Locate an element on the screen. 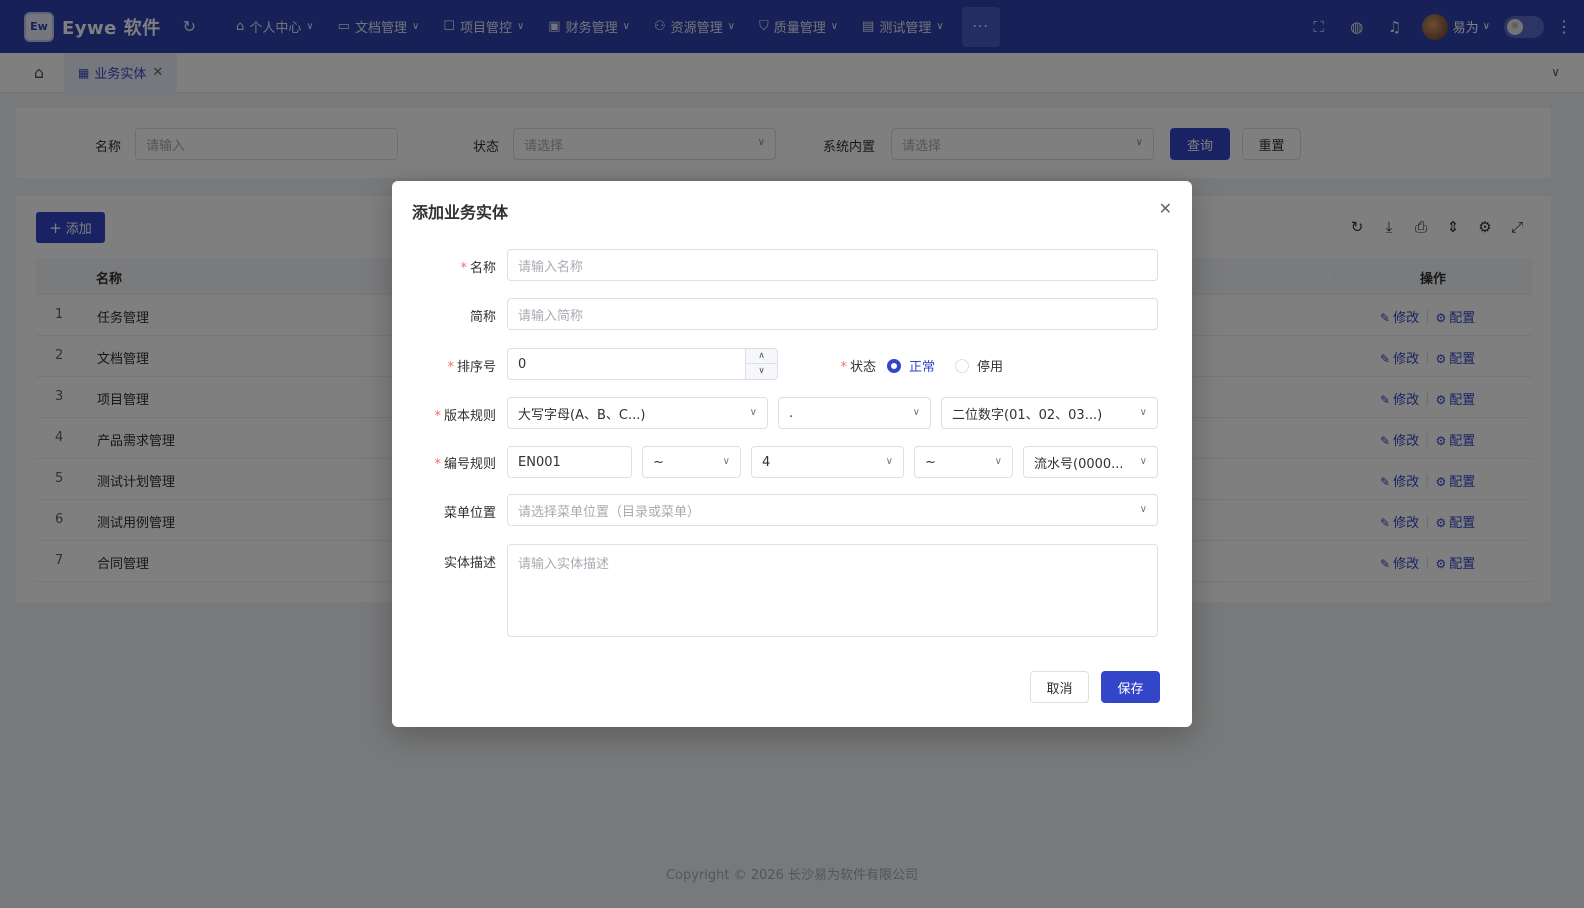 Image resolution: width=1584 pixels, height=908 pixels. description-label: 实体描述 is located at coordinates (469, 563).